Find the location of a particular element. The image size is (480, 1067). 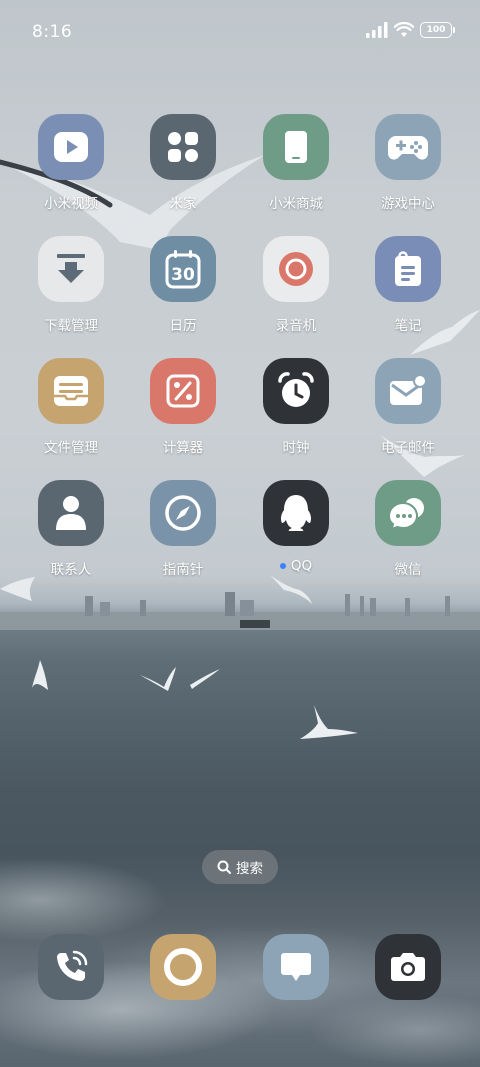

dock-phone is located at coordinates (71, 967).